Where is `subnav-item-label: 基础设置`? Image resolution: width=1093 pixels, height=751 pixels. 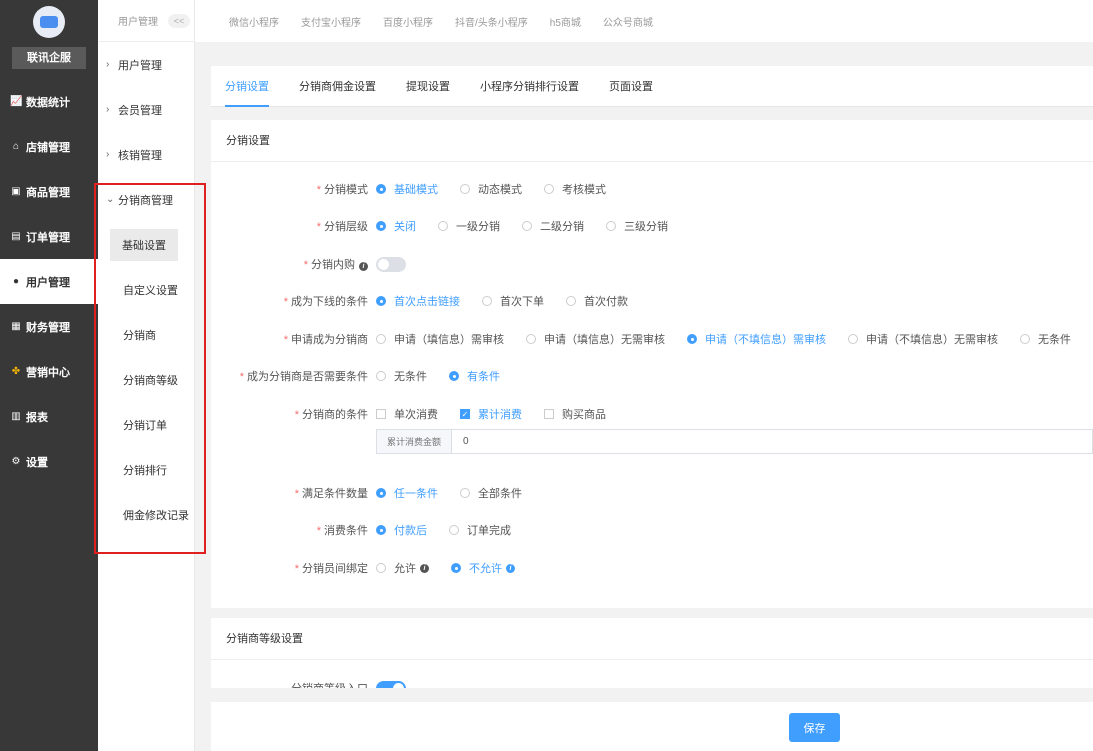 subnav-item-label: 基础设置 is located at coordinates (144, 244).